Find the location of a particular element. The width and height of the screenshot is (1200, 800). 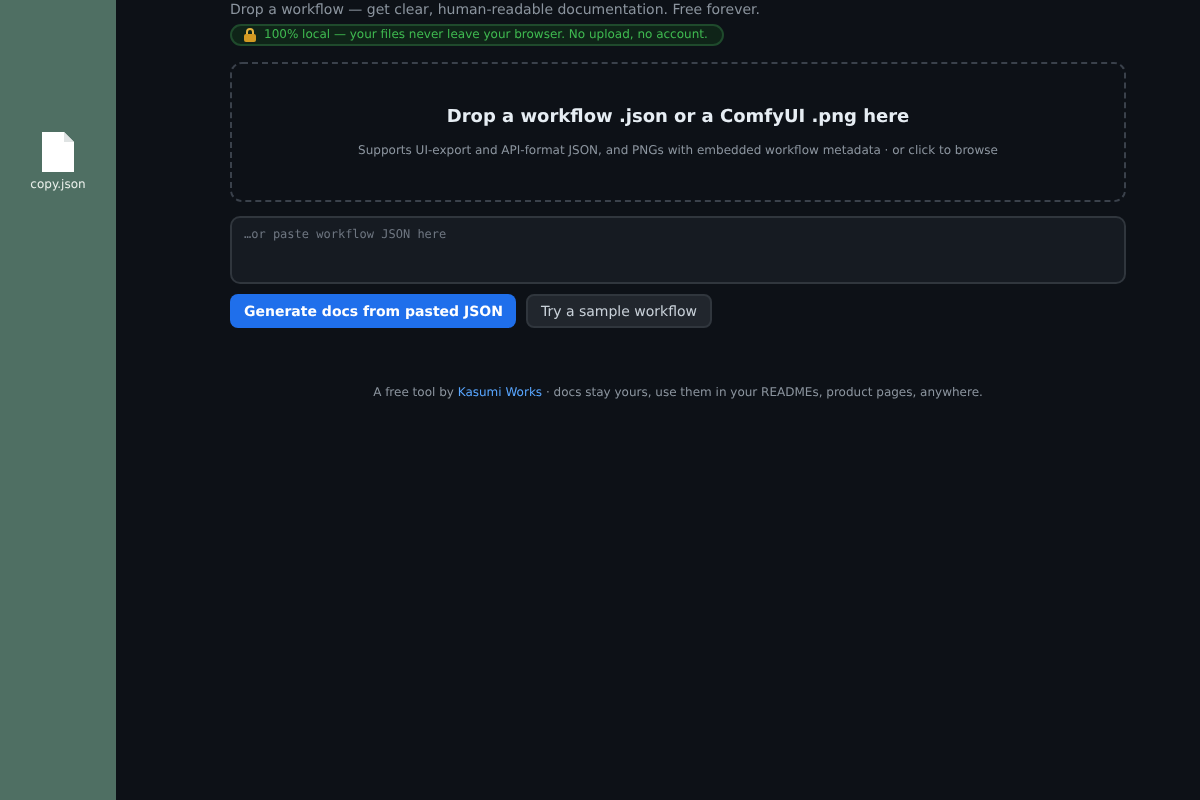

document-icon is located at coordinates (58, 152).